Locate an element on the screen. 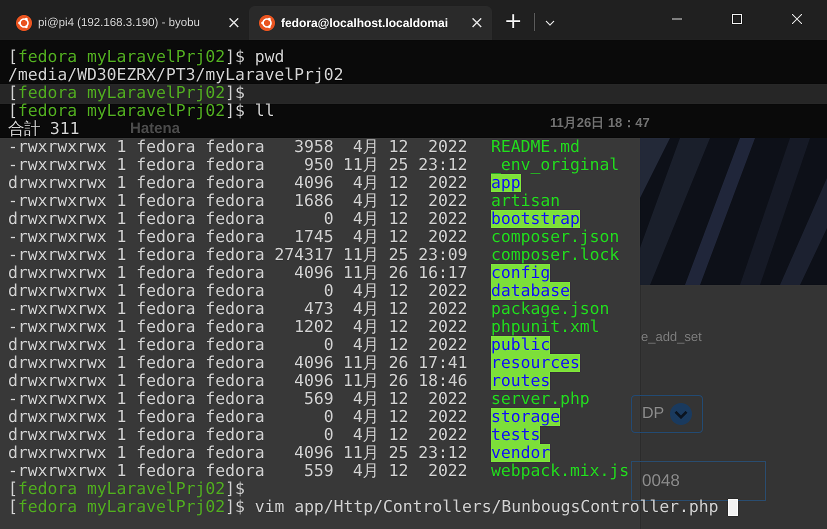 The width and height of the screenshot is (827, 529). file-name: database is located at coordinates (530, 291).